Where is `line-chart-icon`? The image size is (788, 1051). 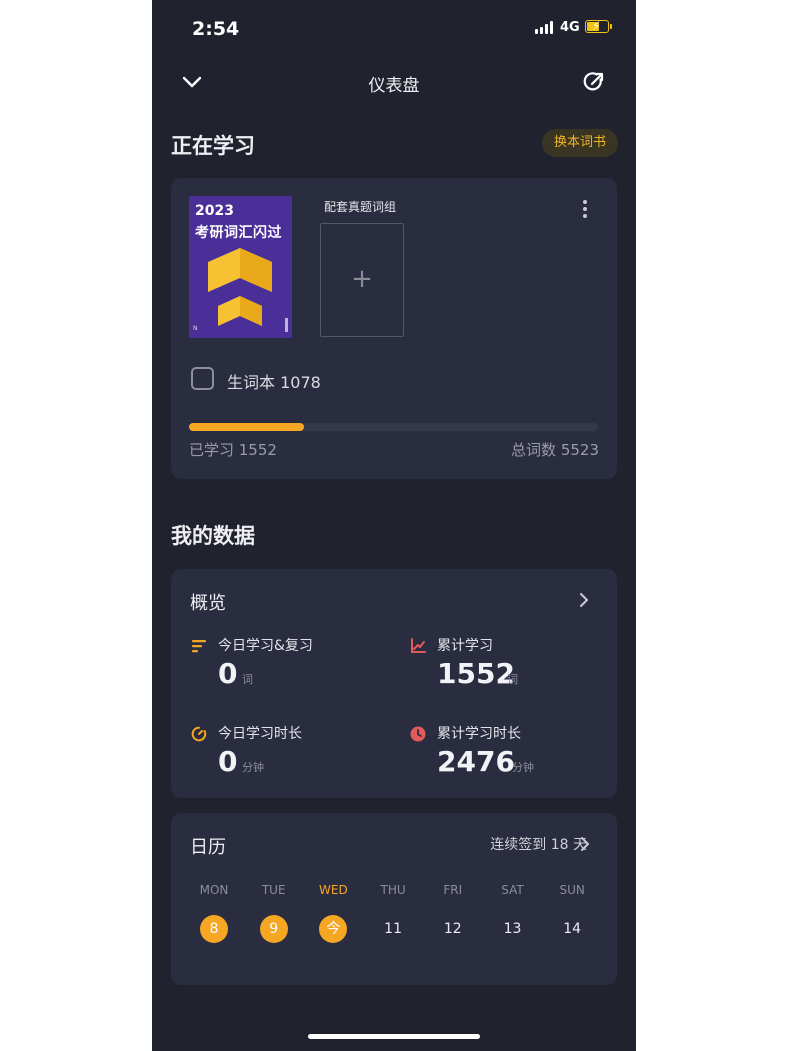 line-chart-icon is located at coordinates (418, 645).